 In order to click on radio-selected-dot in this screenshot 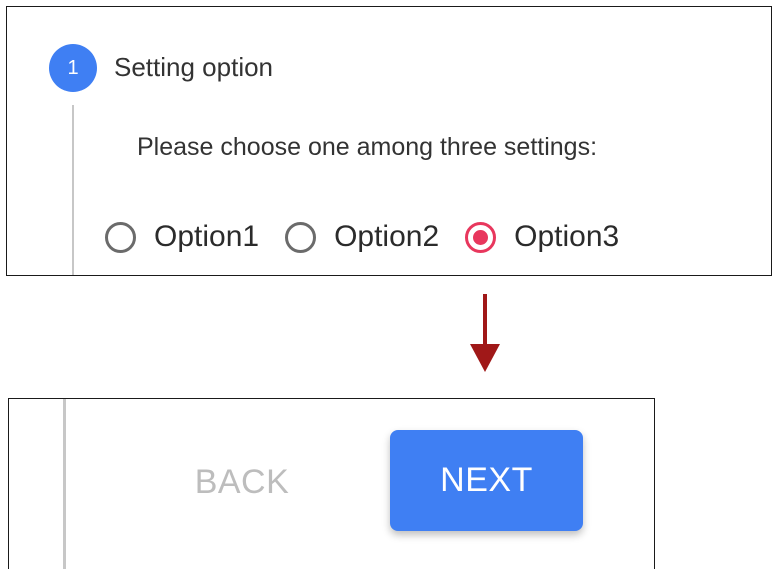, I will do `click(481, 237)`.